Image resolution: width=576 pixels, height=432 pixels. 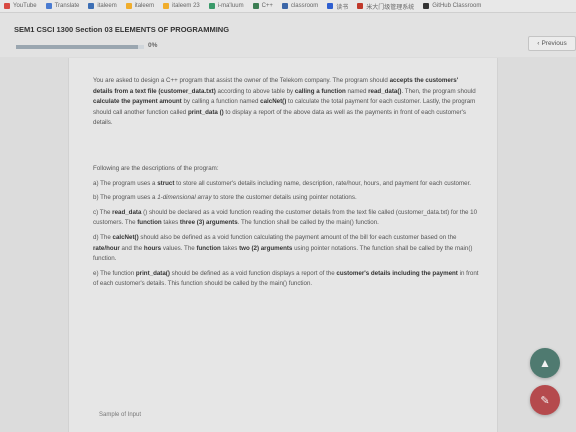 I want to click on arrow-up-icon: ▲, so click(x=545, y=363).